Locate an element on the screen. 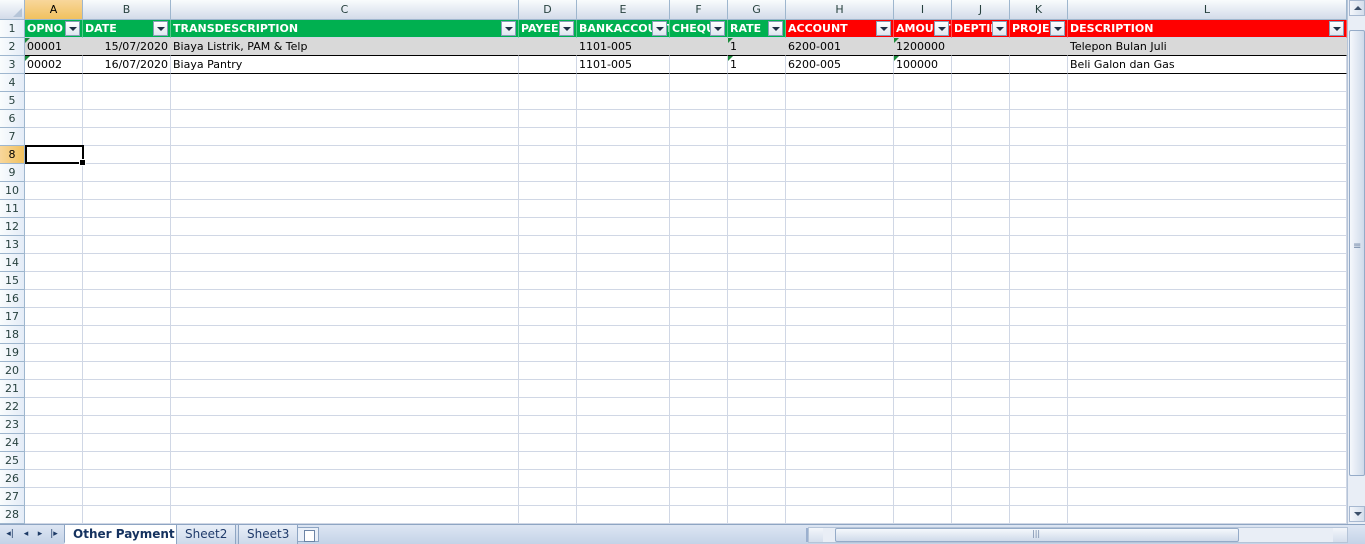  cell-b20 is located at coordinates (127, 371).